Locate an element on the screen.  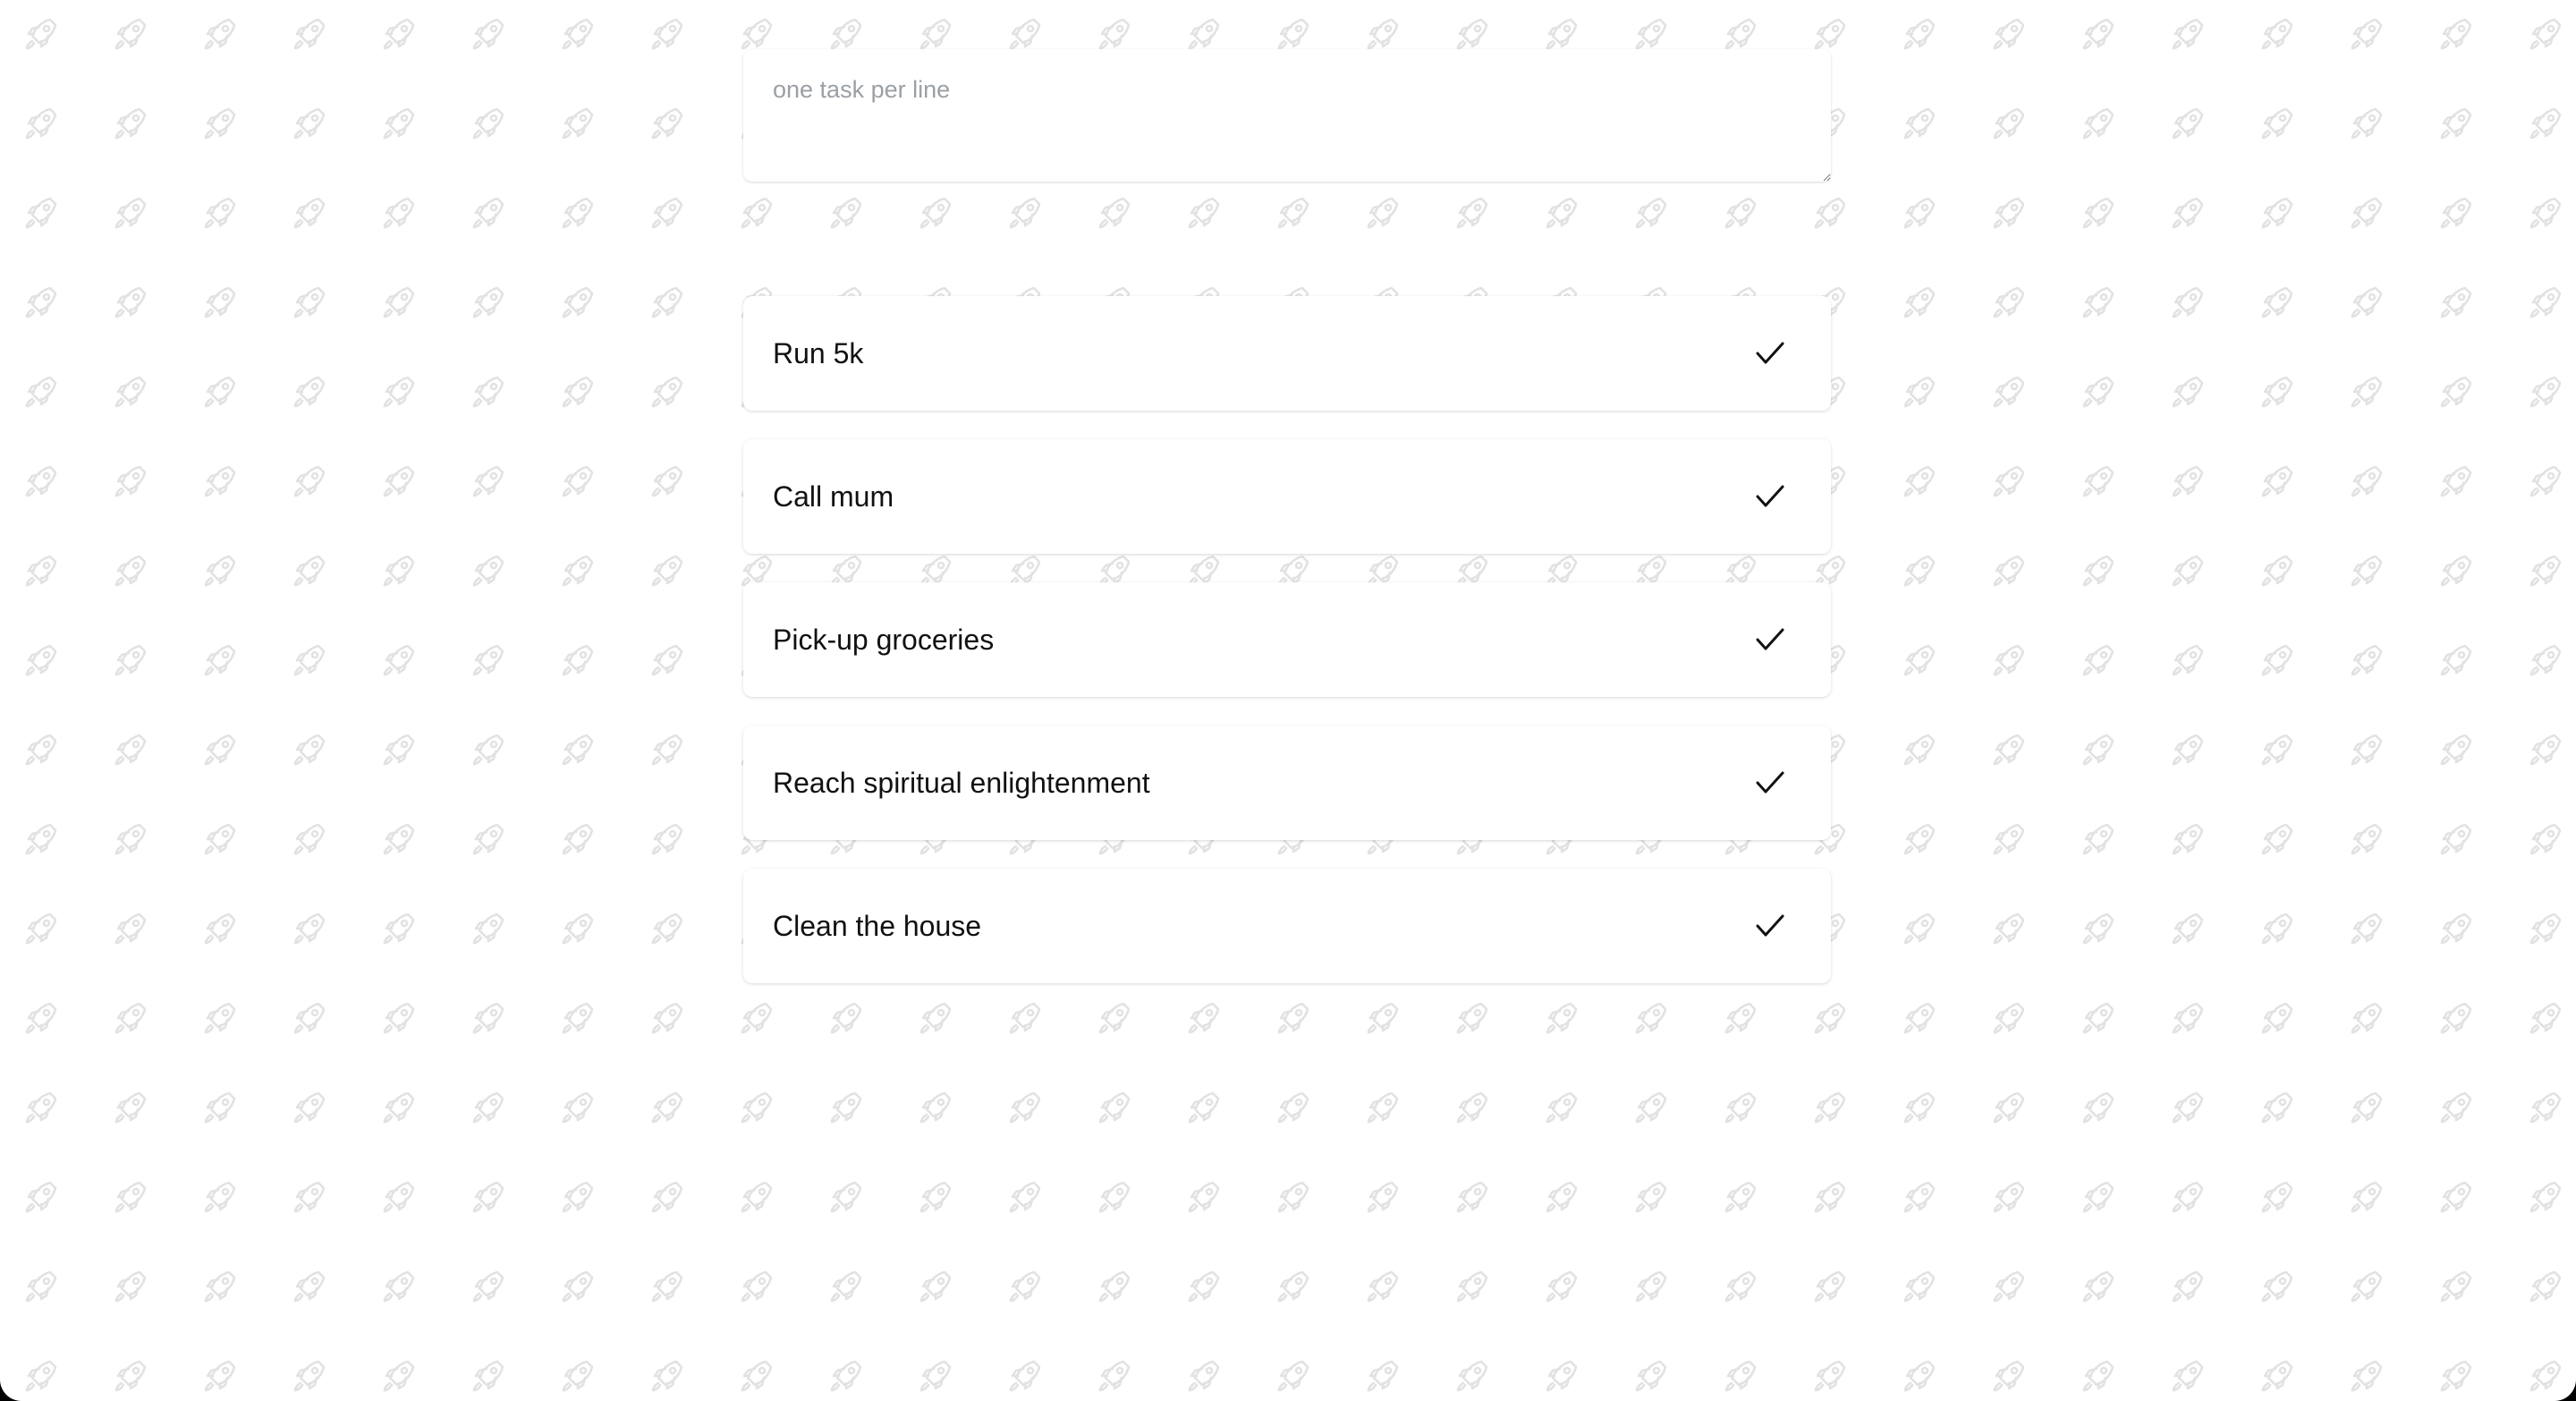
task-entry-textarea is located at coordinates (1287, 115).